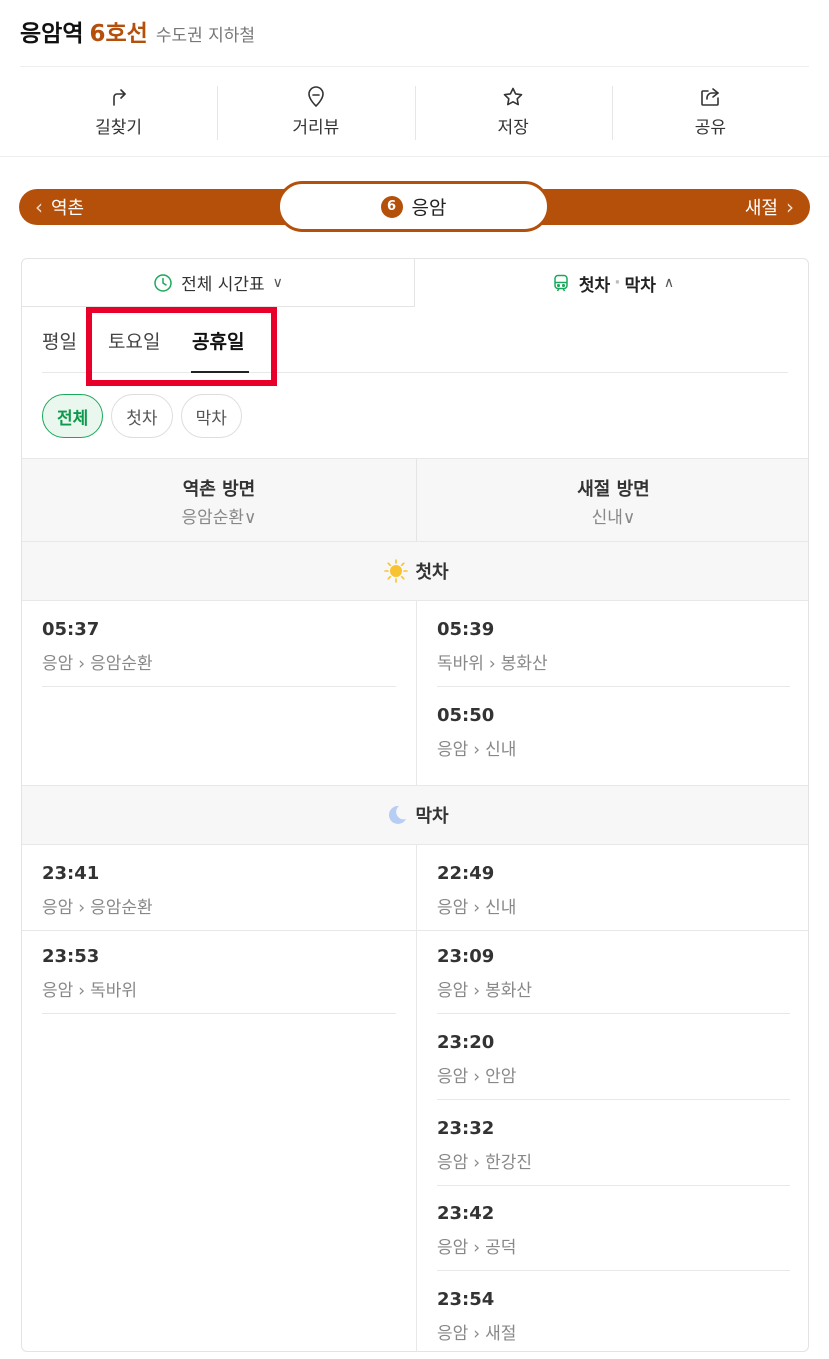 The width and height of the screenshot is (829, 1359). I want to click on departure-time: 05:39, so click(466, 629).